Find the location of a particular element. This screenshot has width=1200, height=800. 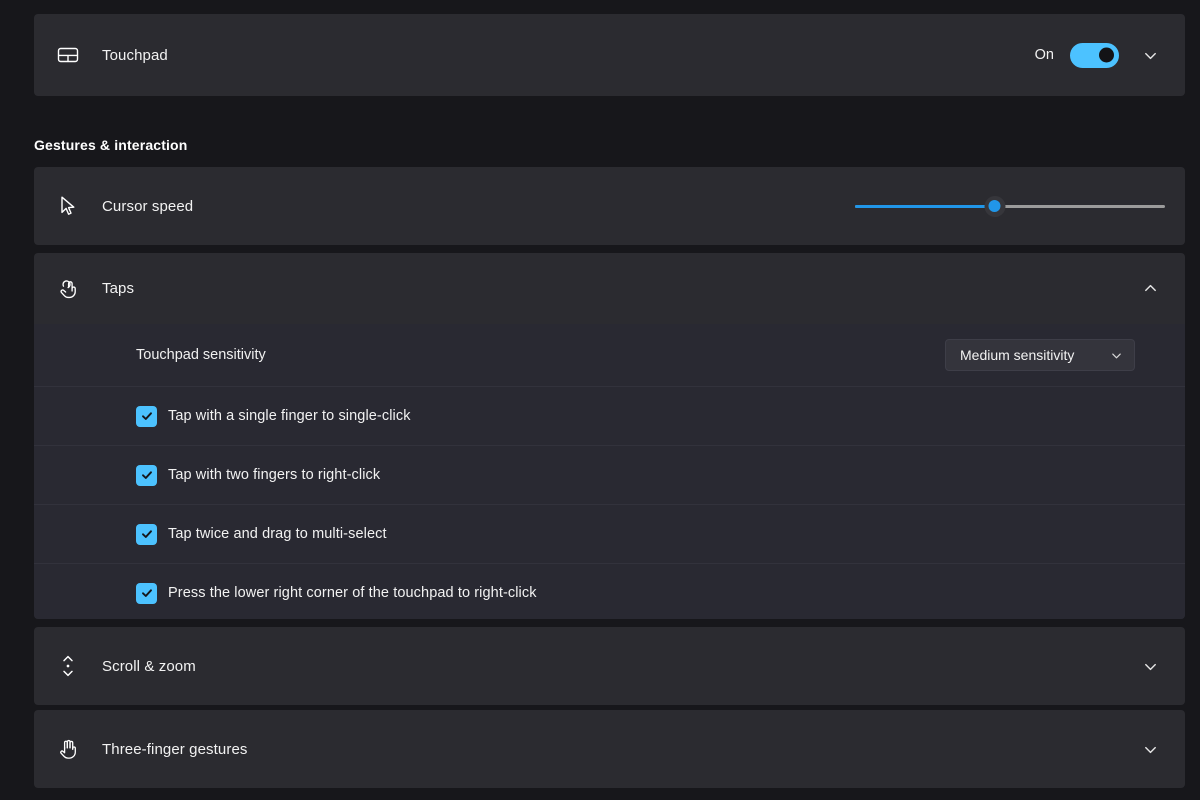

touchpad-sensitivity-row: Touchpad sensitivity Medium sensitivity is located at coordinates (609, 355).